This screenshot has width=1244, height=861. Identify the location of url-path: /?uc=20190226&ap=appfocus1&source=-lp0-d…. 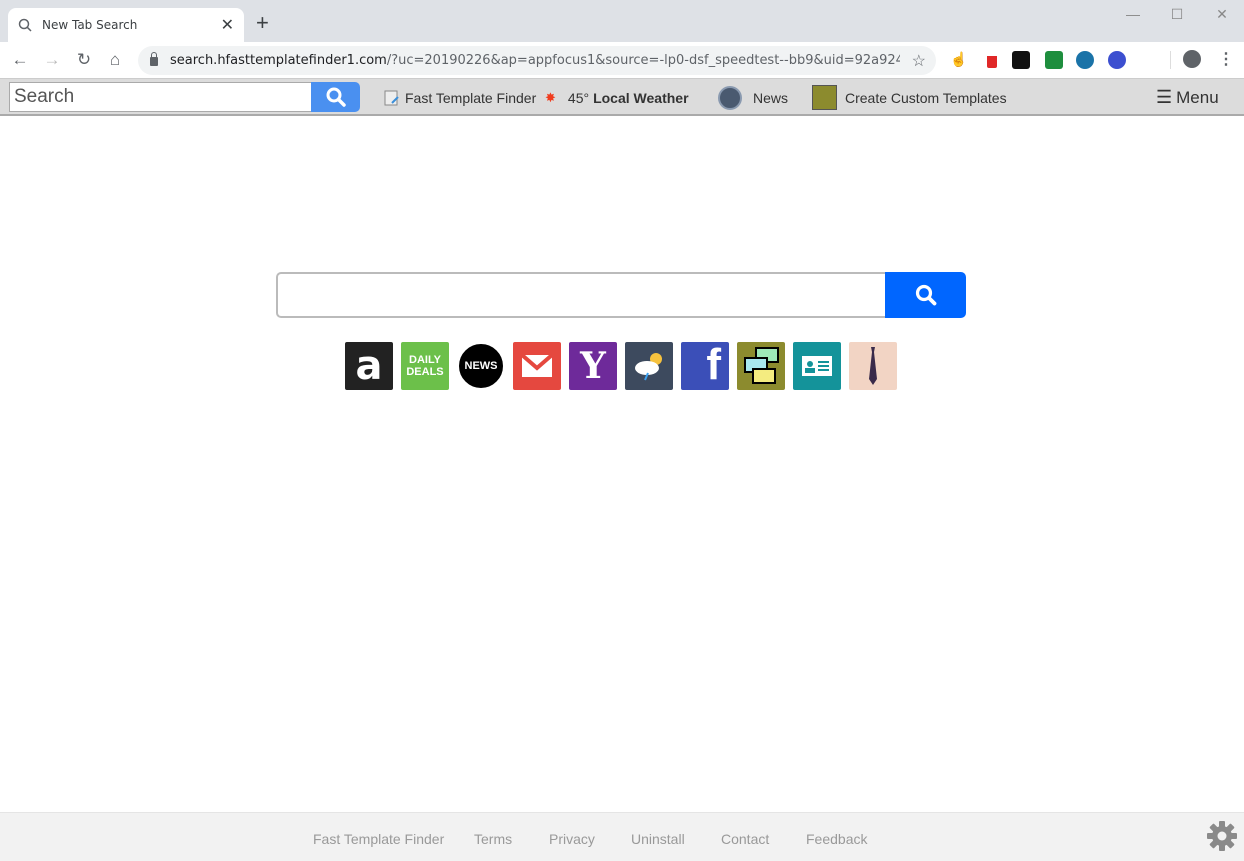
(643, 60).